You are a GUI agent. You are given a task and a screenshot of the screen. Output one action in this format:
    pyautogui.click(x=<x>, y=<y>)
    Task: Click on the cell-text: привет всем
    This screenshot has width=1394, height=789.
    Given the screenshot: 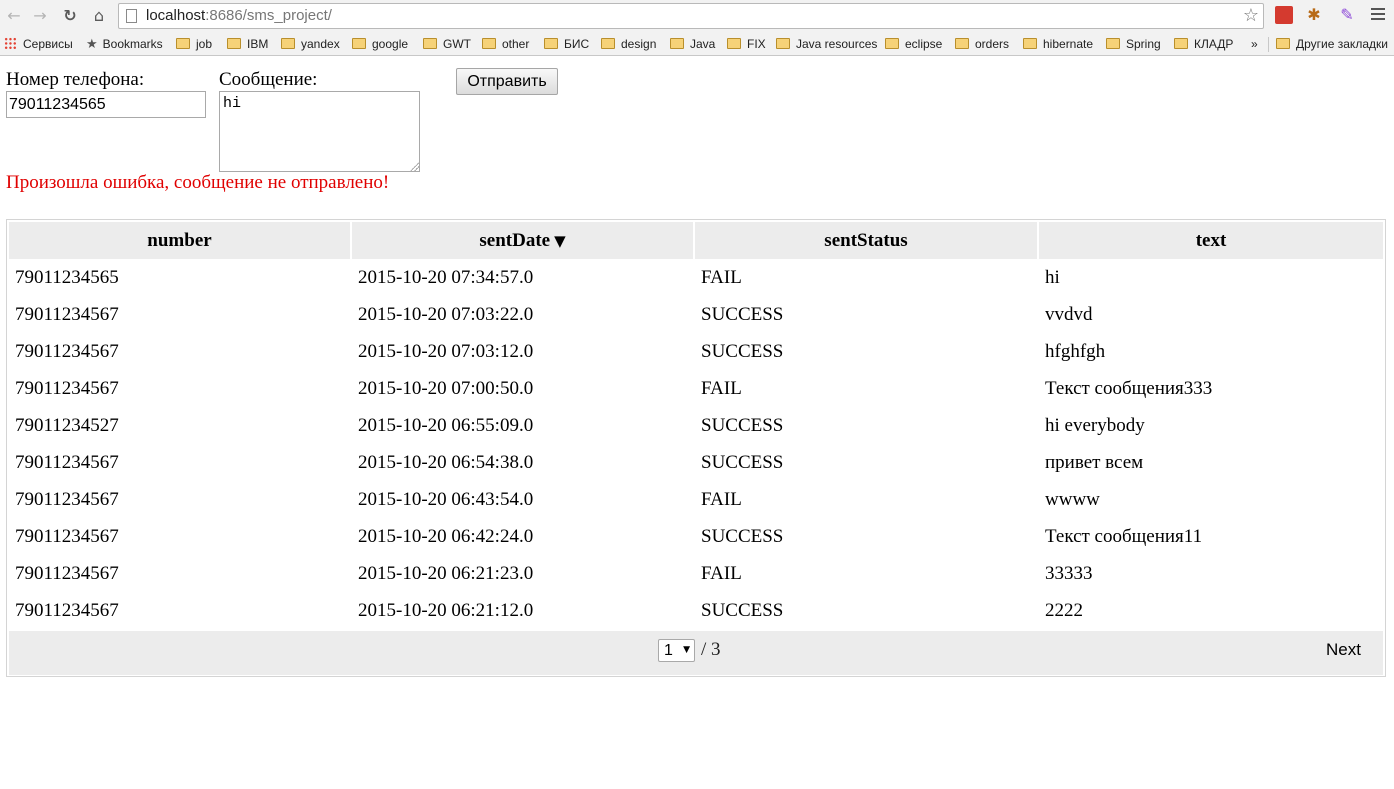 What is the action you would take?
    pyautogui.click(x=1094, y=462)
    